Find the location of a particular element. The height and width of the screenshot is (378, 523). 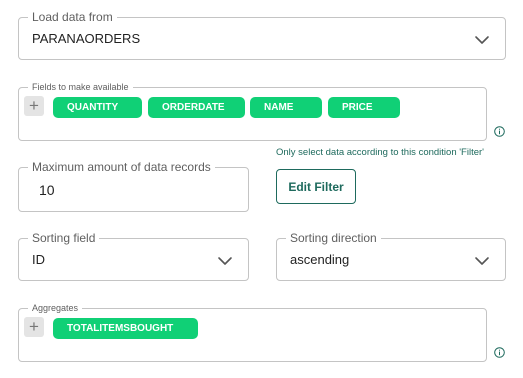

max-records-label: Maximum amount of data records is located at coordinates (121, 167).